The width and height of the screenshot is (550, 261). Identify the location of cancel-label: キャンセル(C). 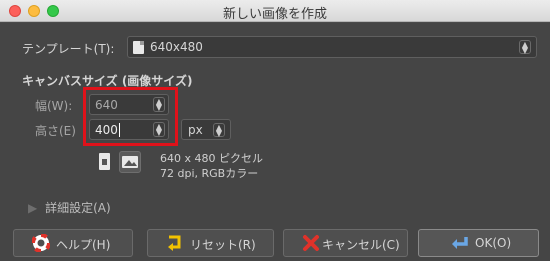
(361, 245).